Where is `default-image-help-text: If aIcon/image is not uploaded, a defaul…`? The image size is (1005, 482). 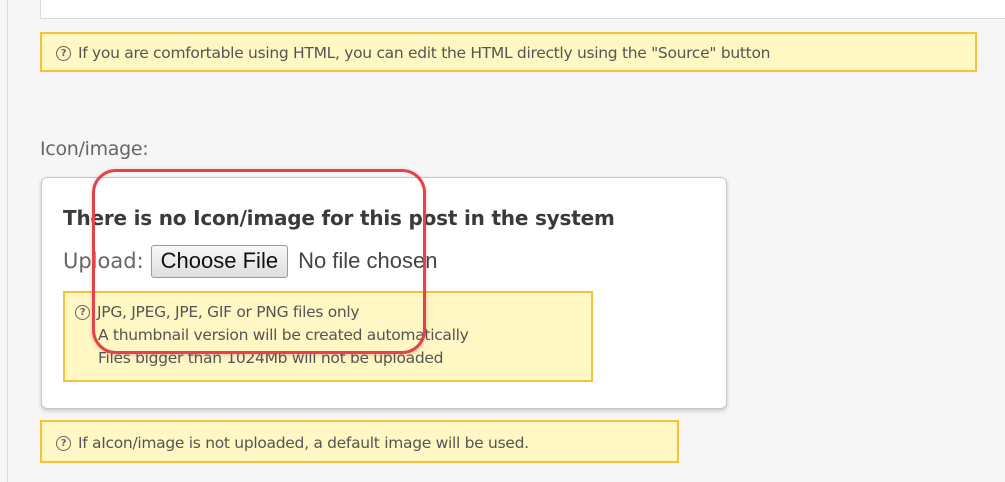
default-image-help-text: If aIcon/image is not uploaded, a defaul… is located at coordinates (303, 443).